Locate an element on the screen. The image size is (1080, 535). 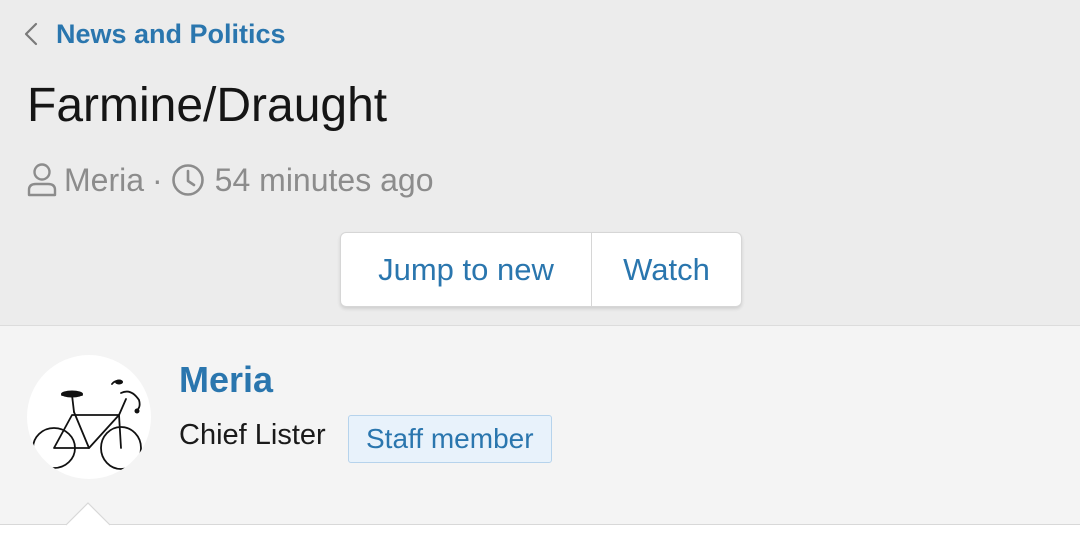
thread-meta: Meria · 54 minutes ago is located at coordinates (229, 180).